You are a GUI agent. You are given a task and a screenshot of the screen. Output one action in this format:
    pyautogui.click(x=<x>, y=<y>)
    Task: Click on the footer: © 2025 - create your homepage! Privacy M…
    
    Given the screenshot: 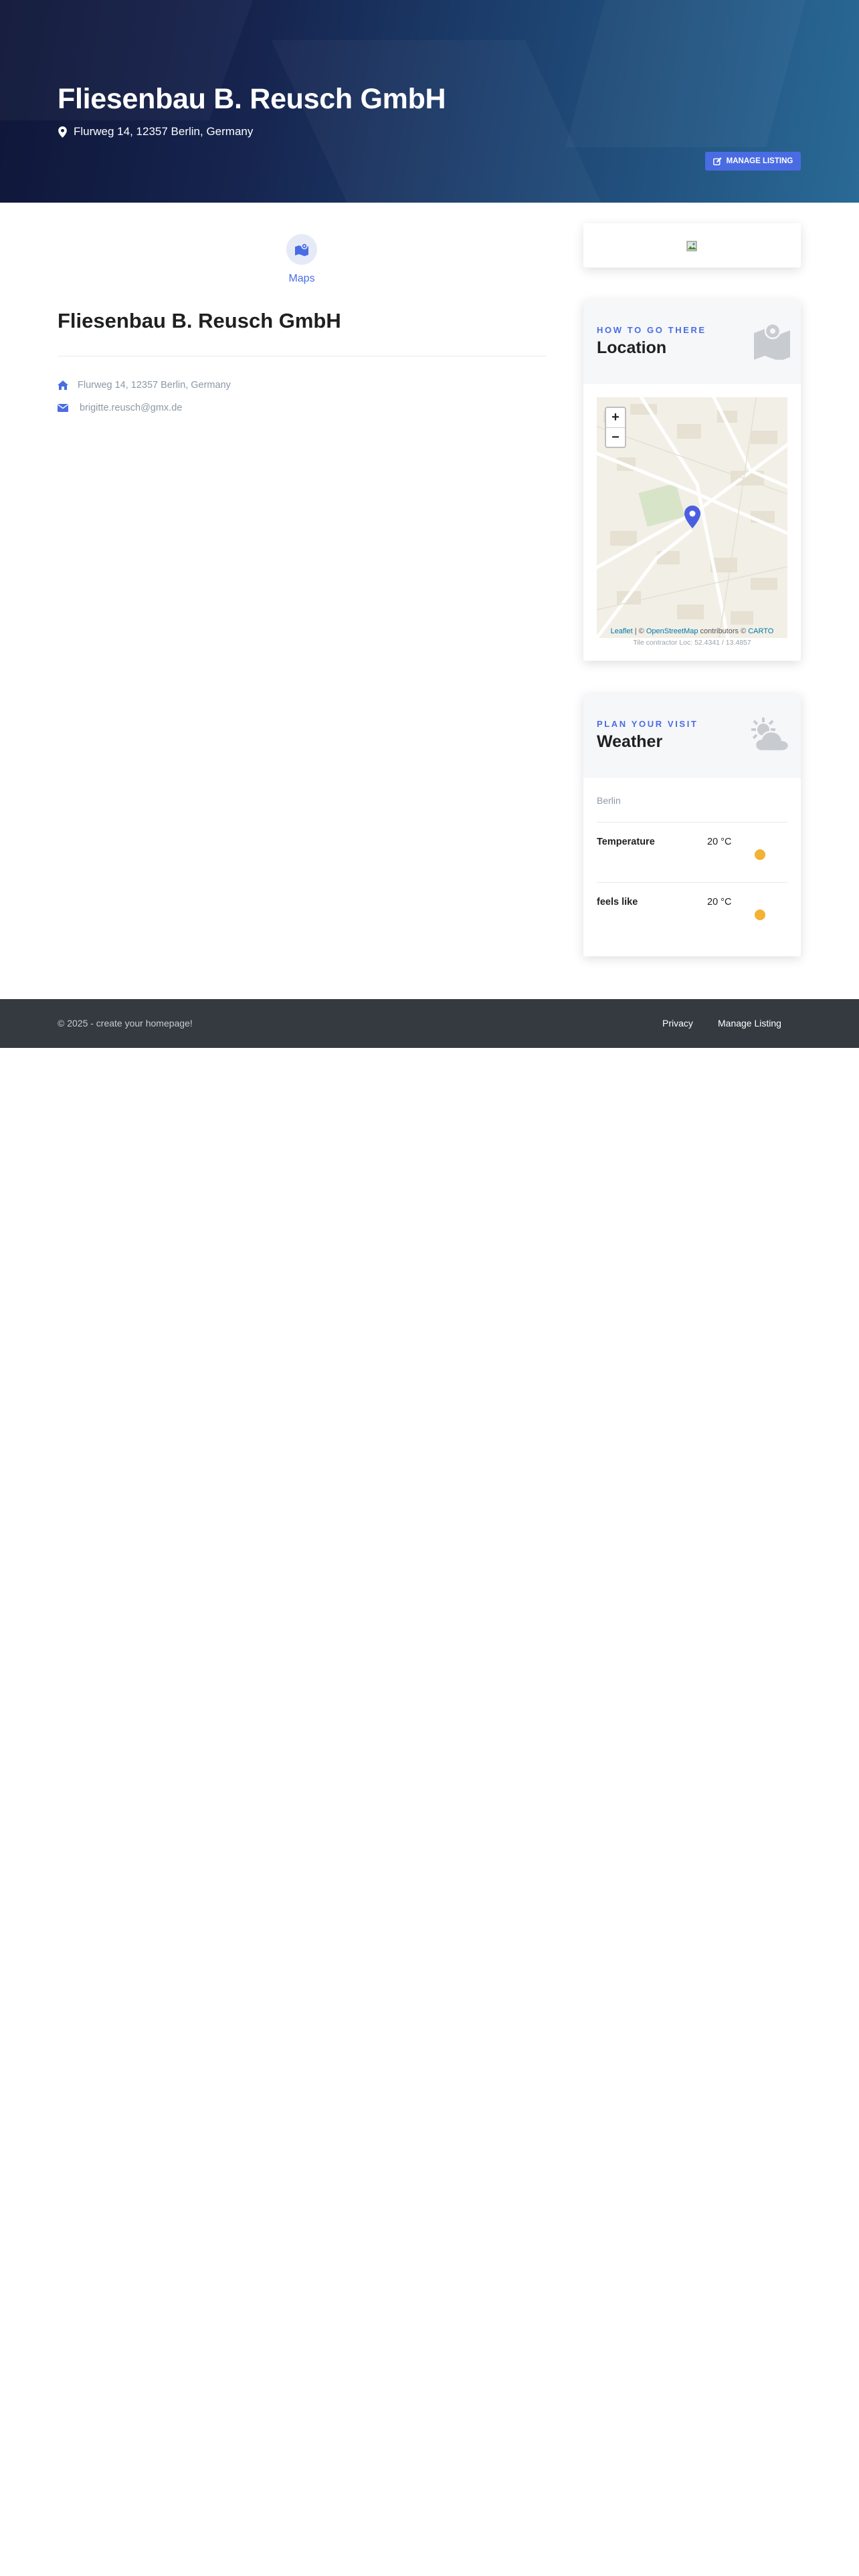 What is the action you would take?
    pyautogui.click(x=429, y=1023)
    